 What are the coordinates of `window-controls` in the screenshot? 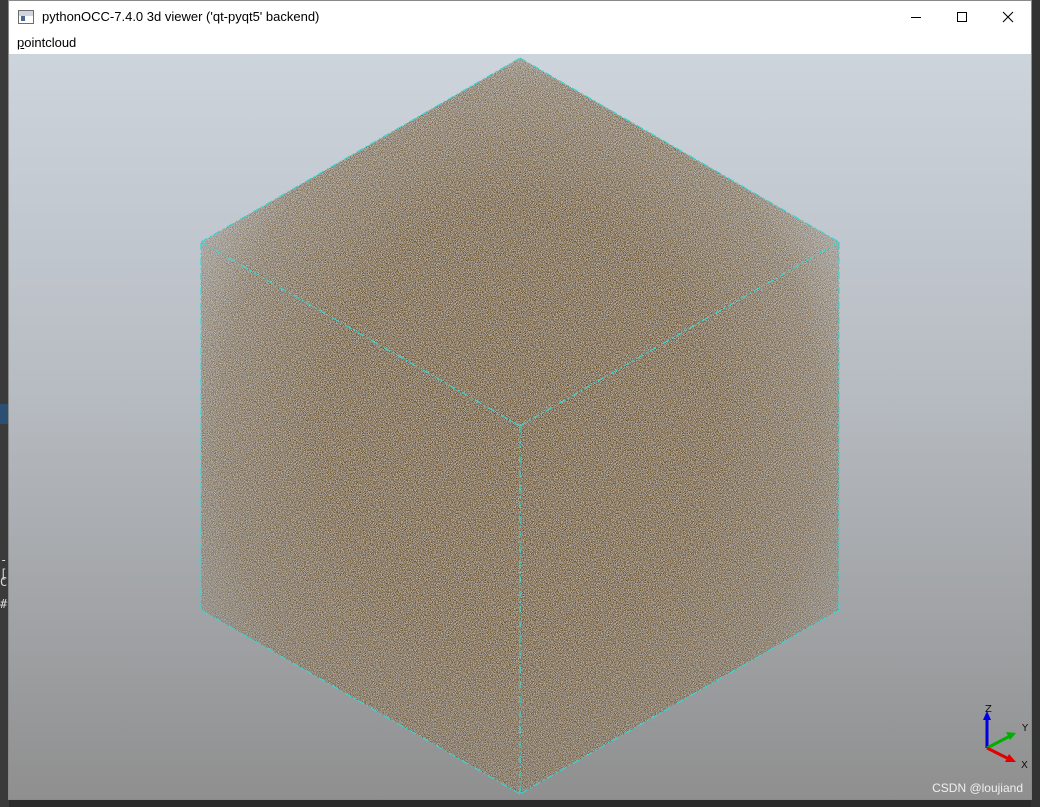 It's located at (962, 16).